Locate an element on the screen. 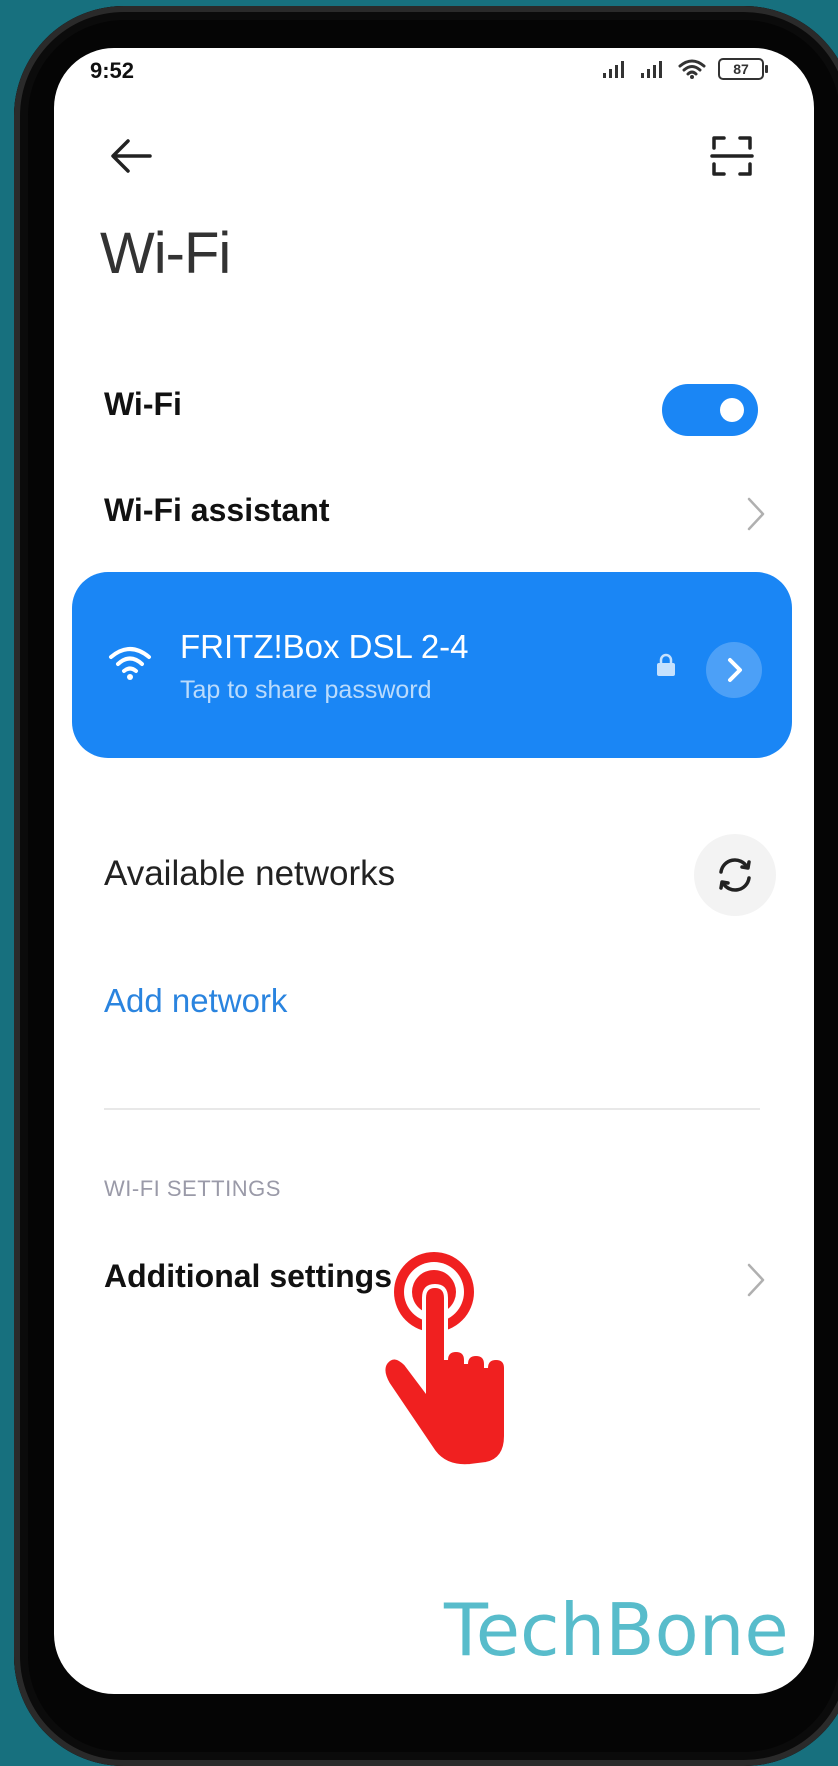  network-details-button is located at coordinates (734, 670).